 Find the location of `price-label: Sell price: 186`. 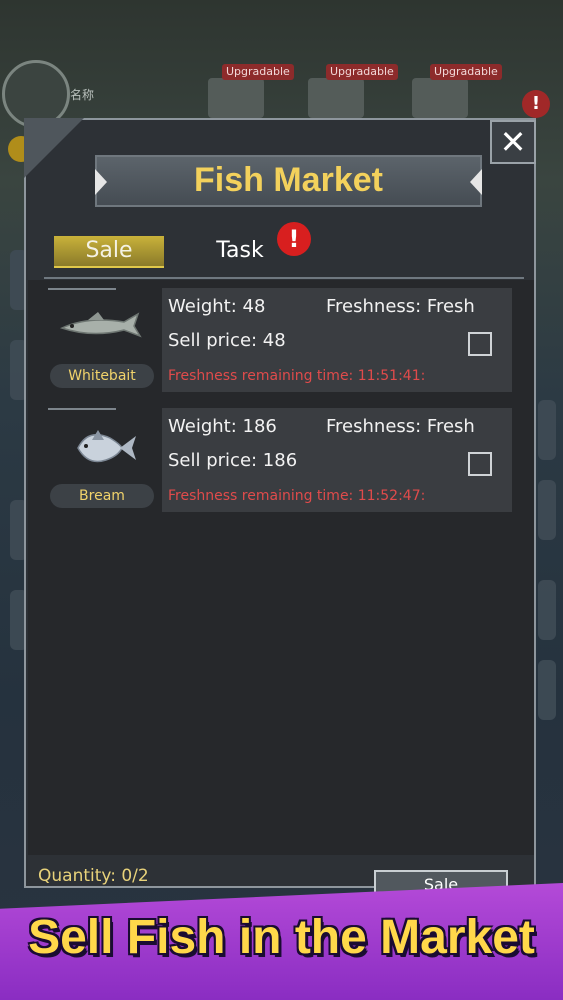

price-label: Sell price: 186 is located at coordinates (233, 460).